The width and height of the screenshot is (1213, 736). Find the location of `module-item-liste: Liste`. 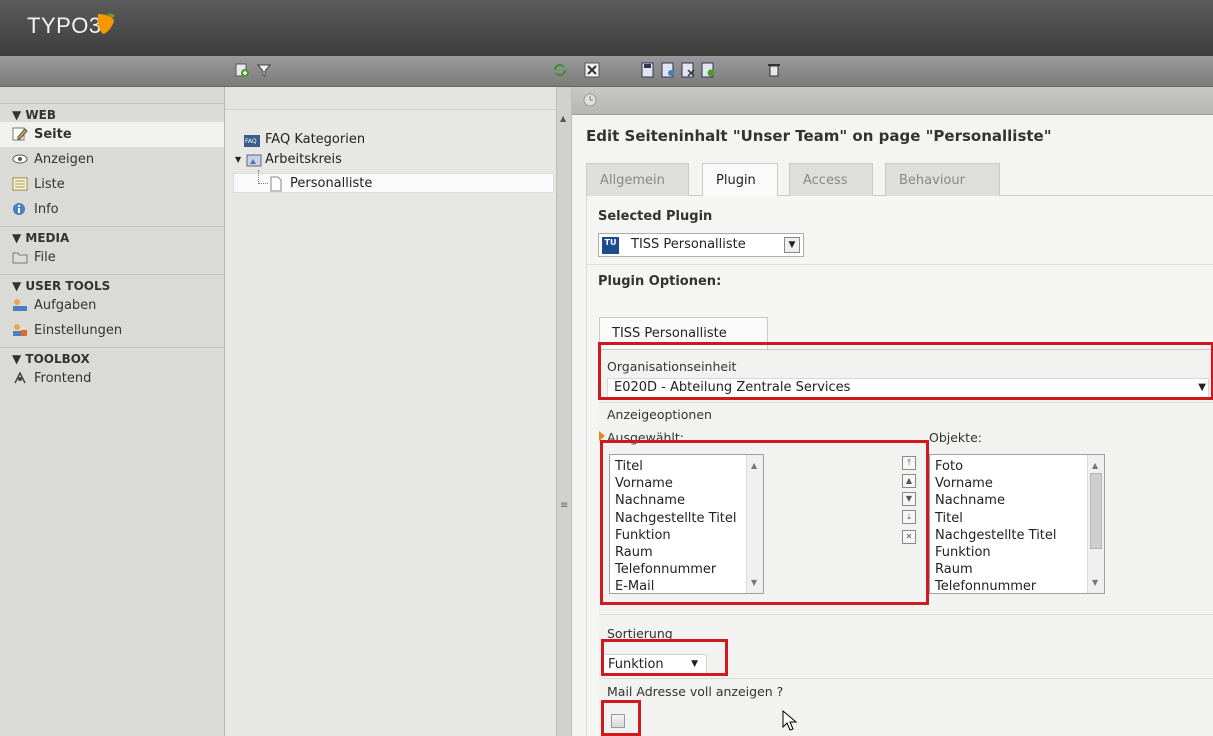

module-item-liste: Liste is located at coordinates (112, 184).